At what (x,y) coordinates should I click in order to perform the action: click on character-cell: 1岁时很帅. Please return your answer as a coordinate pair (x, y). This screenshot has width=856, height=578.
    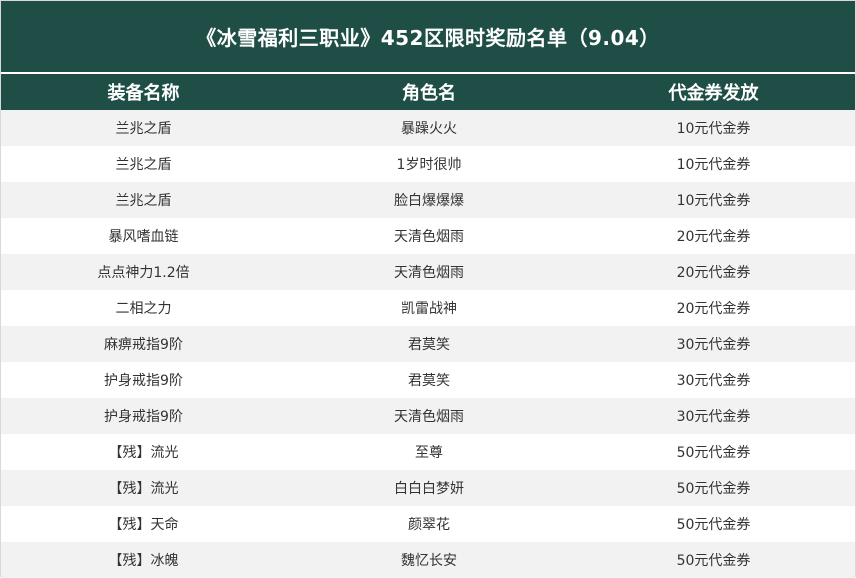
    Looking at the image, I should click on (429, 165).